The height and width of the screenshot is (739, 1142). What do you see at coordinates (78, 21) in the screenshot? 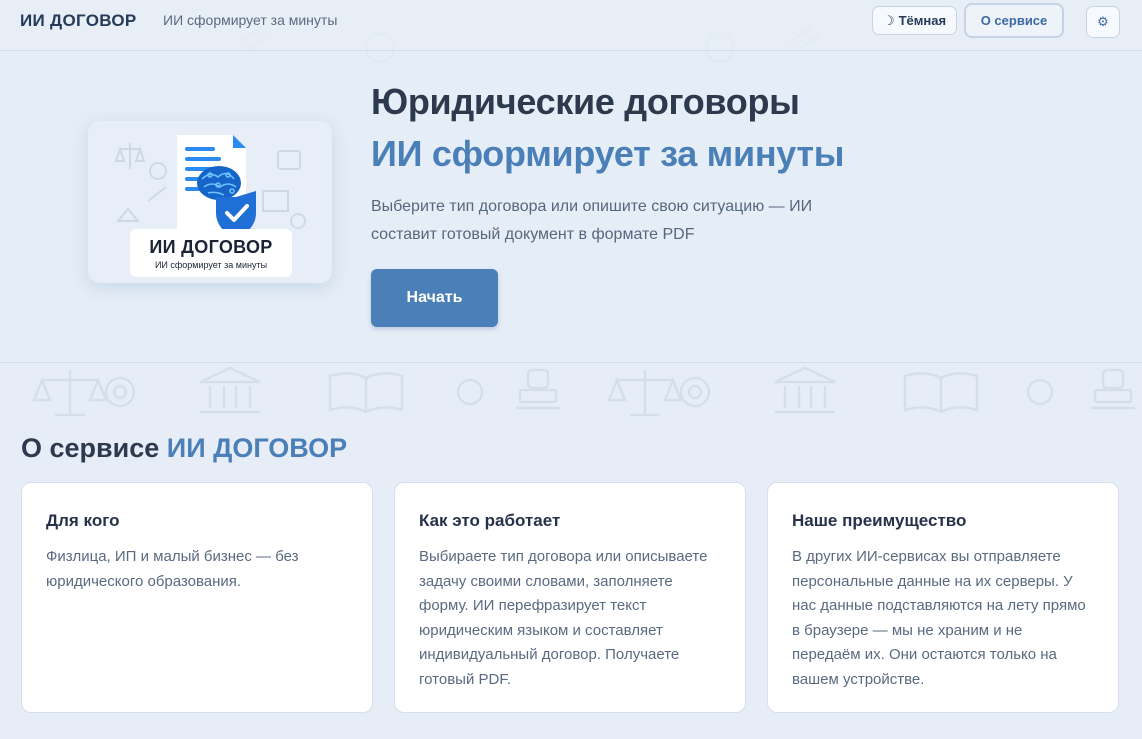
I see `brand-logo-text: ИИ ДОГОВОР` at bounding box center [78, 21].